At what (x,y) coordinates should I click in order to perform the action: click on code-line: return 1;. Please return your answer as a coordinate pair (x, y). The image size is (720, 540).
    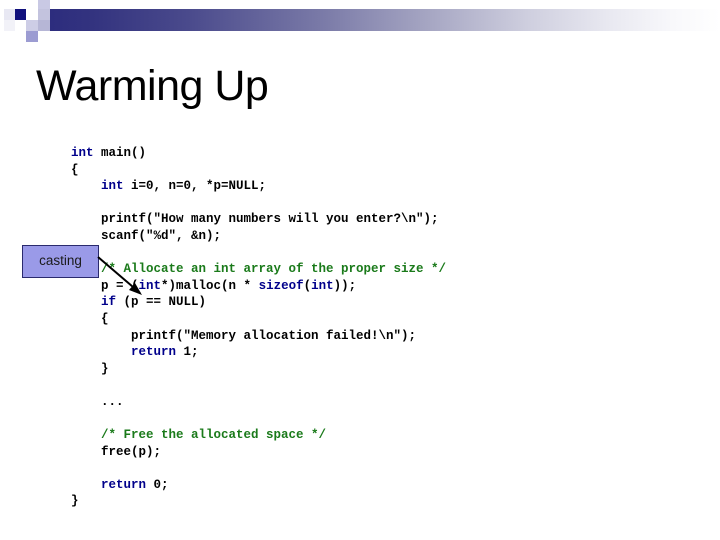
    Looking at the image, I should click on (258, 352).